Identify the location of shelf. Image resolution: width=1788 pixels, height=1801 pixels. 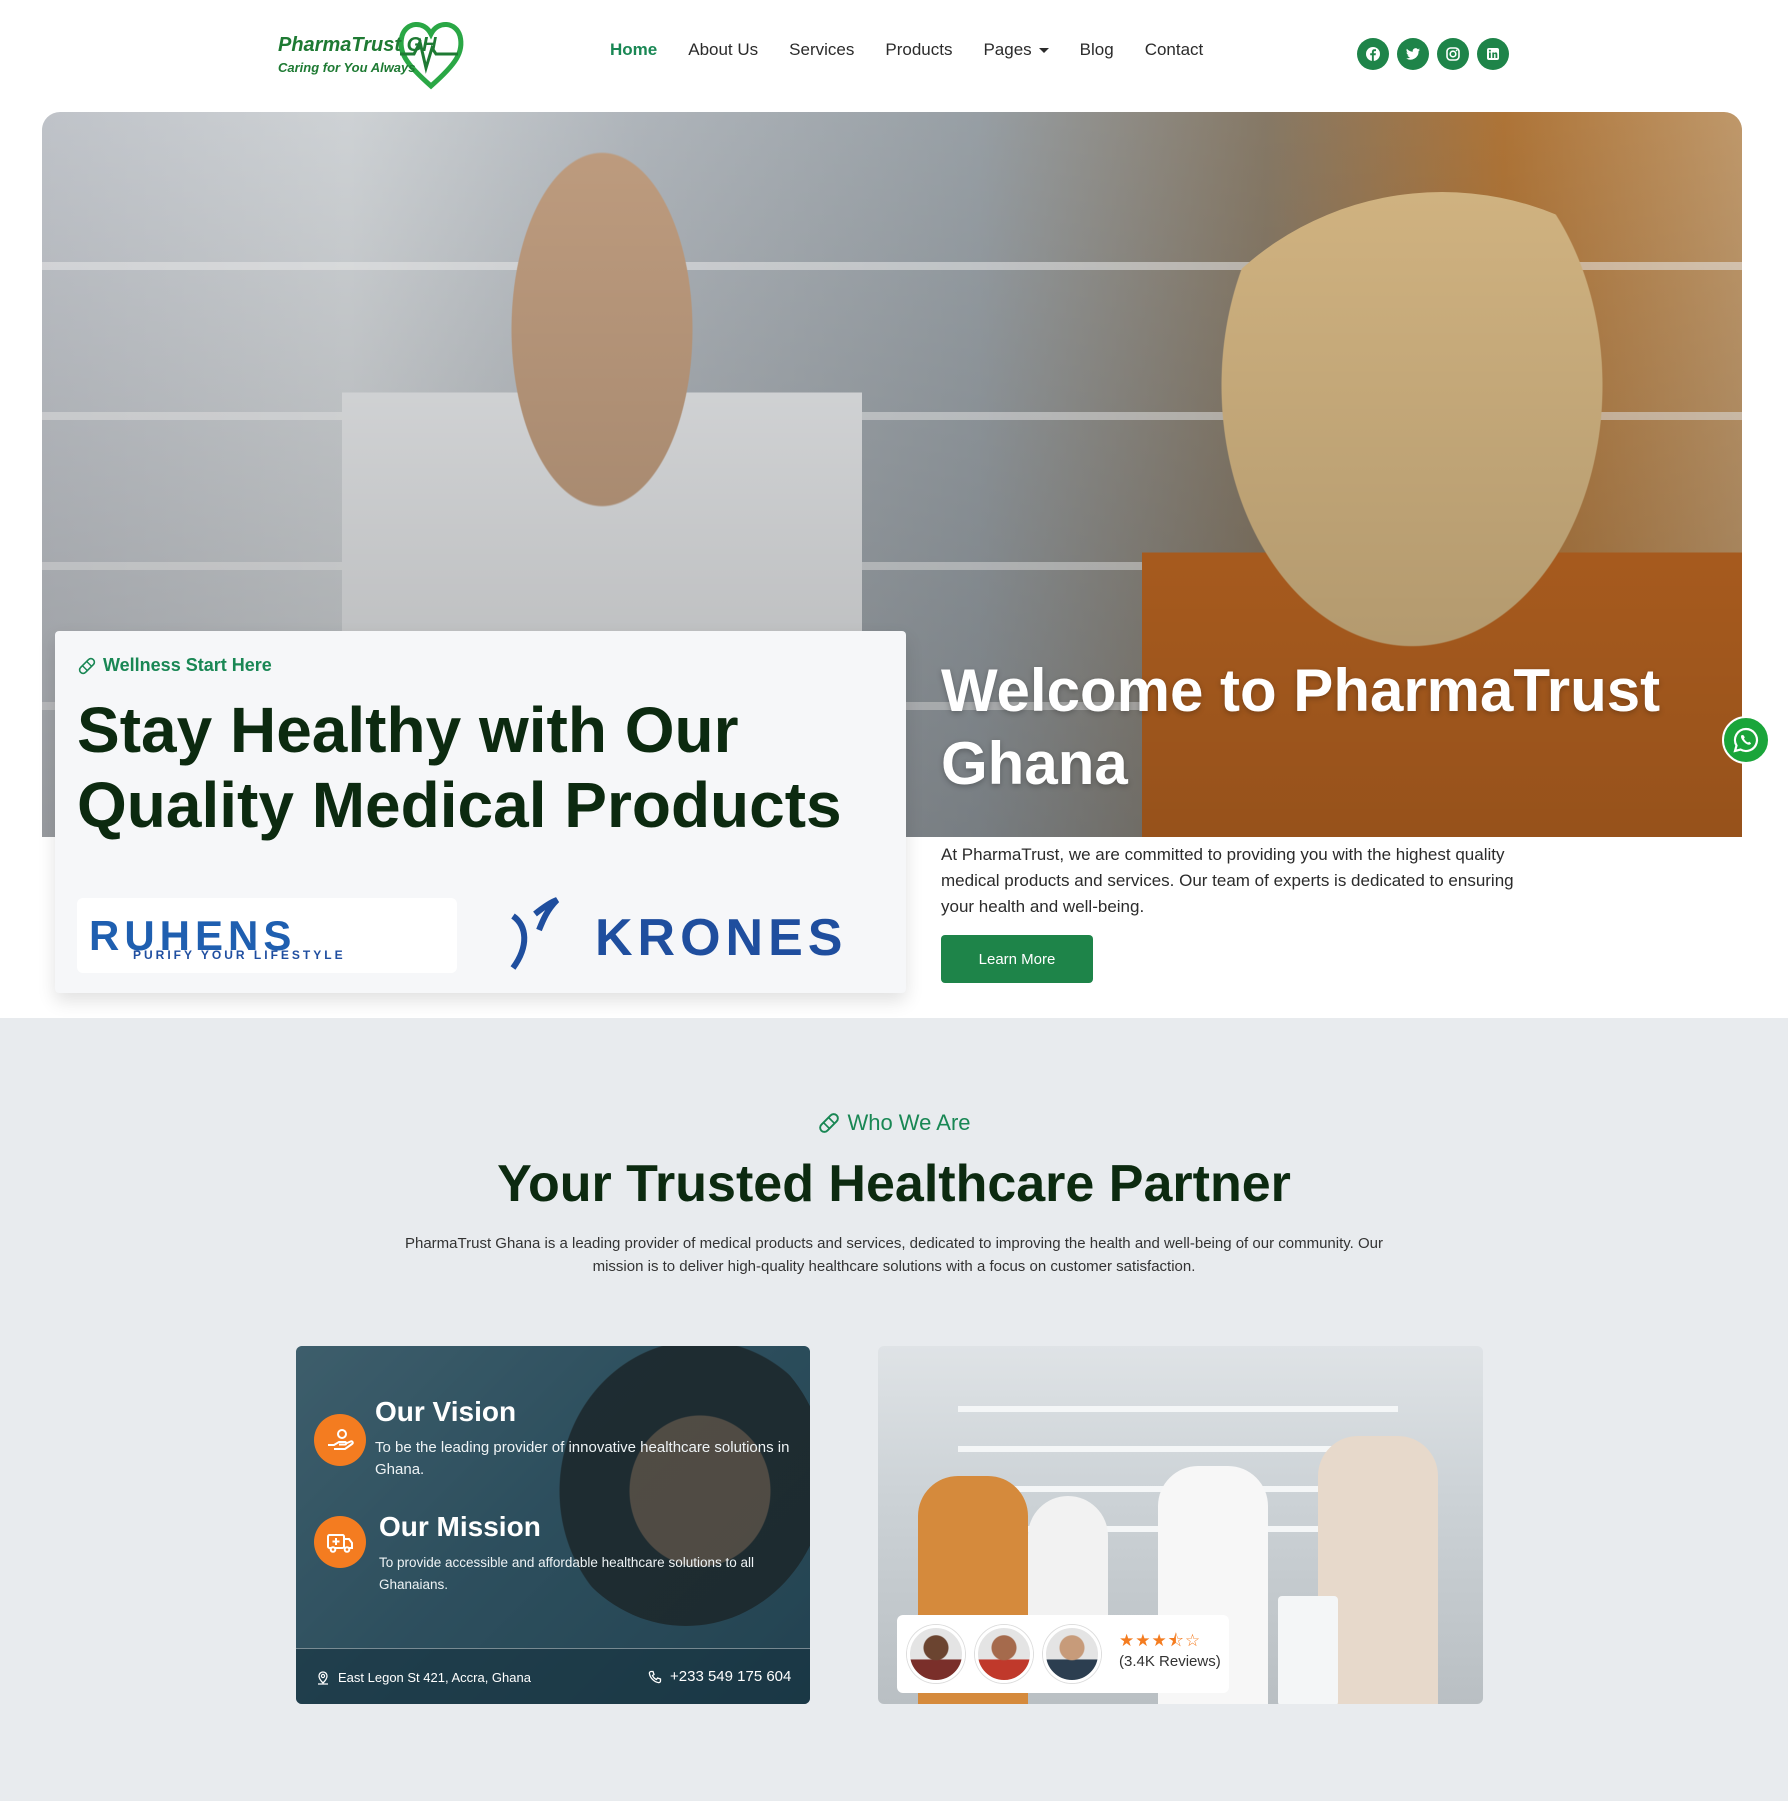
(1178, 1409).